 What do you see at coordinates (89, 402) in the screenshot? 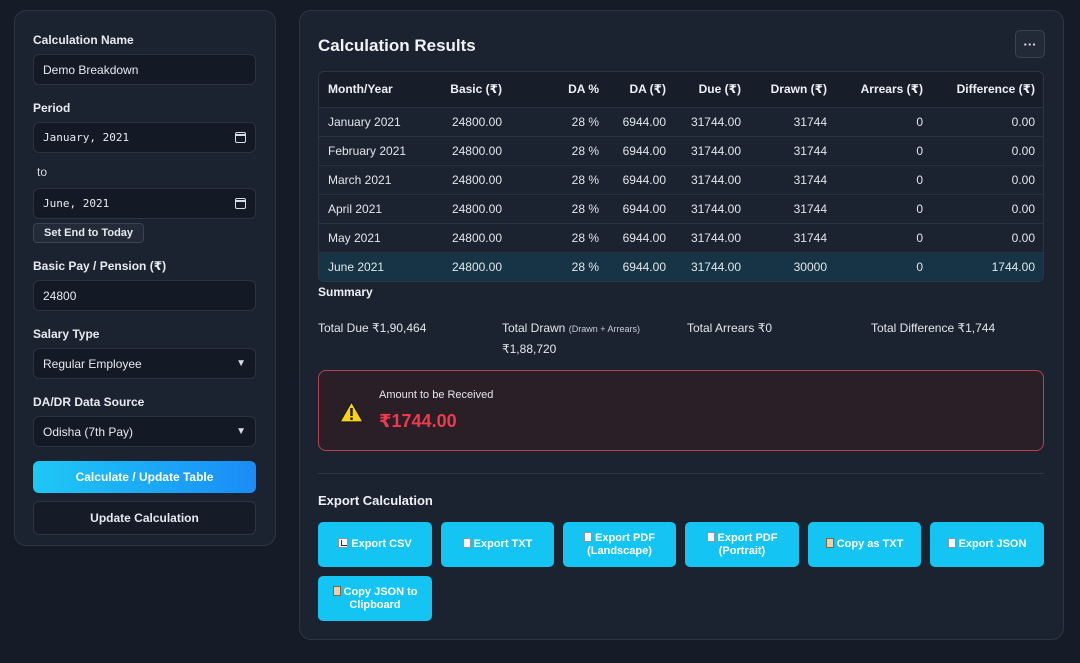
I see `da-source-label: DA/DR Data Source` at bounding box center [89, 402].